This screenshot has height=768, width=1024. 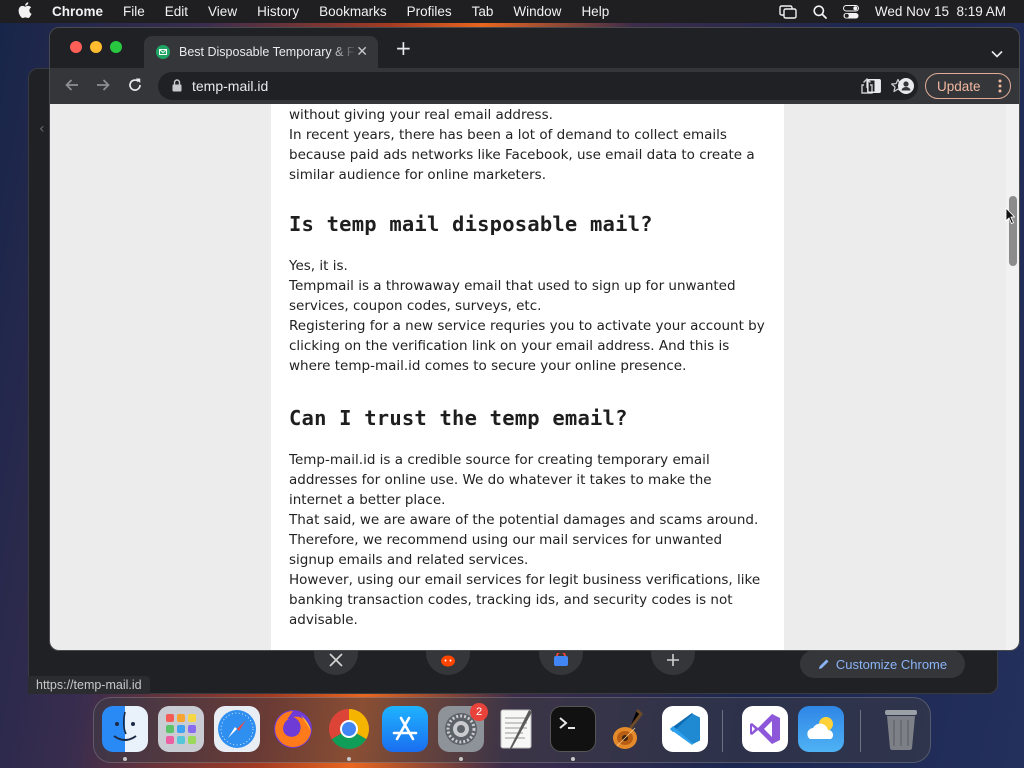 I want to click on article-paragraph: without giving your real email address., so click(x=421, y=115).